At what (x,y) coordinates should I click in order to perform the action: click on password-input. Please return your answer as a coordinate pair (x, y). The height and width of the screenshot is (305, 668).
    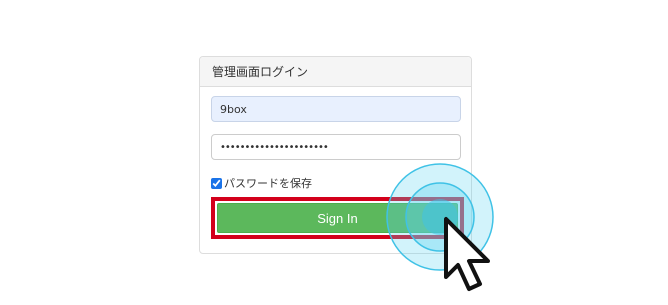
    Looking at the image, I should click on (336, 147).